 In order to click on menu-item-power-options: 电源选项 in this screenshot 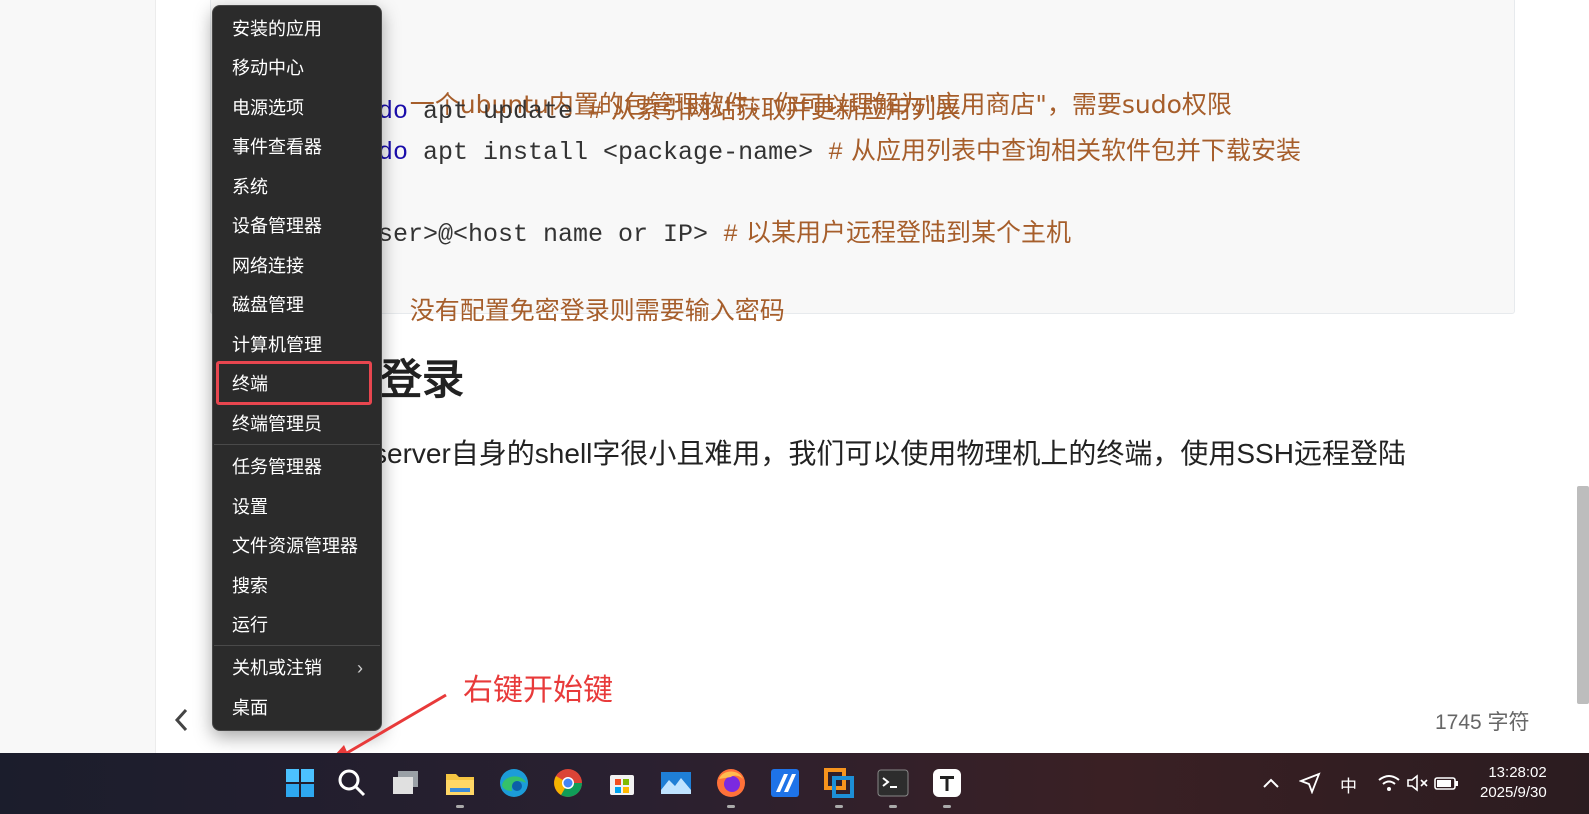, I will do `click(297, 108)`.